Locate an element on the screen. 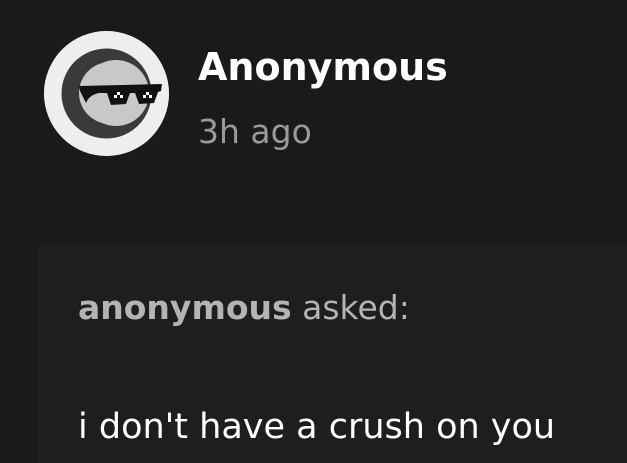  post-timestamp: 3h ago is located at coordinates (255, 131).